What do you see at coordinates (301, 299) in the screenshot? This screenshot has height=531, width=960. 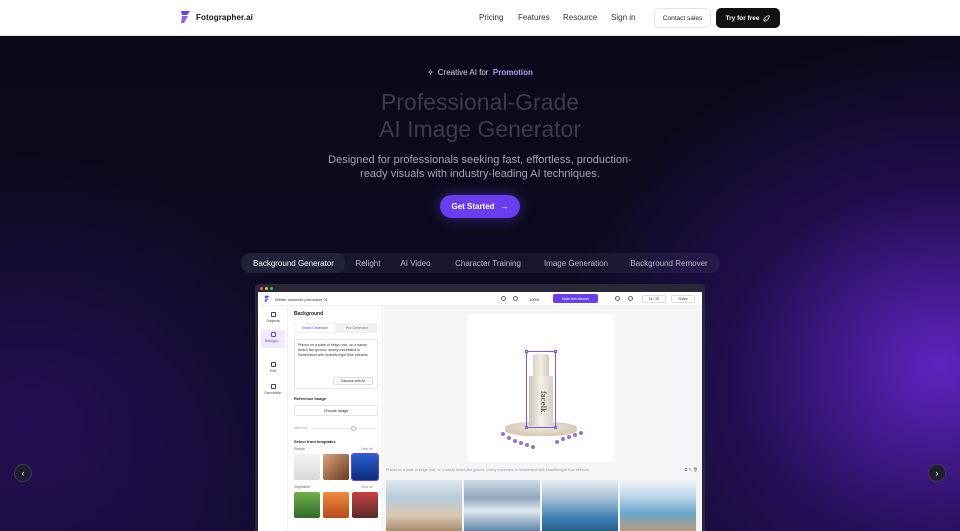 I see `project-name: Winter cosmetic promotion 01` at bounding box center [301, 299].